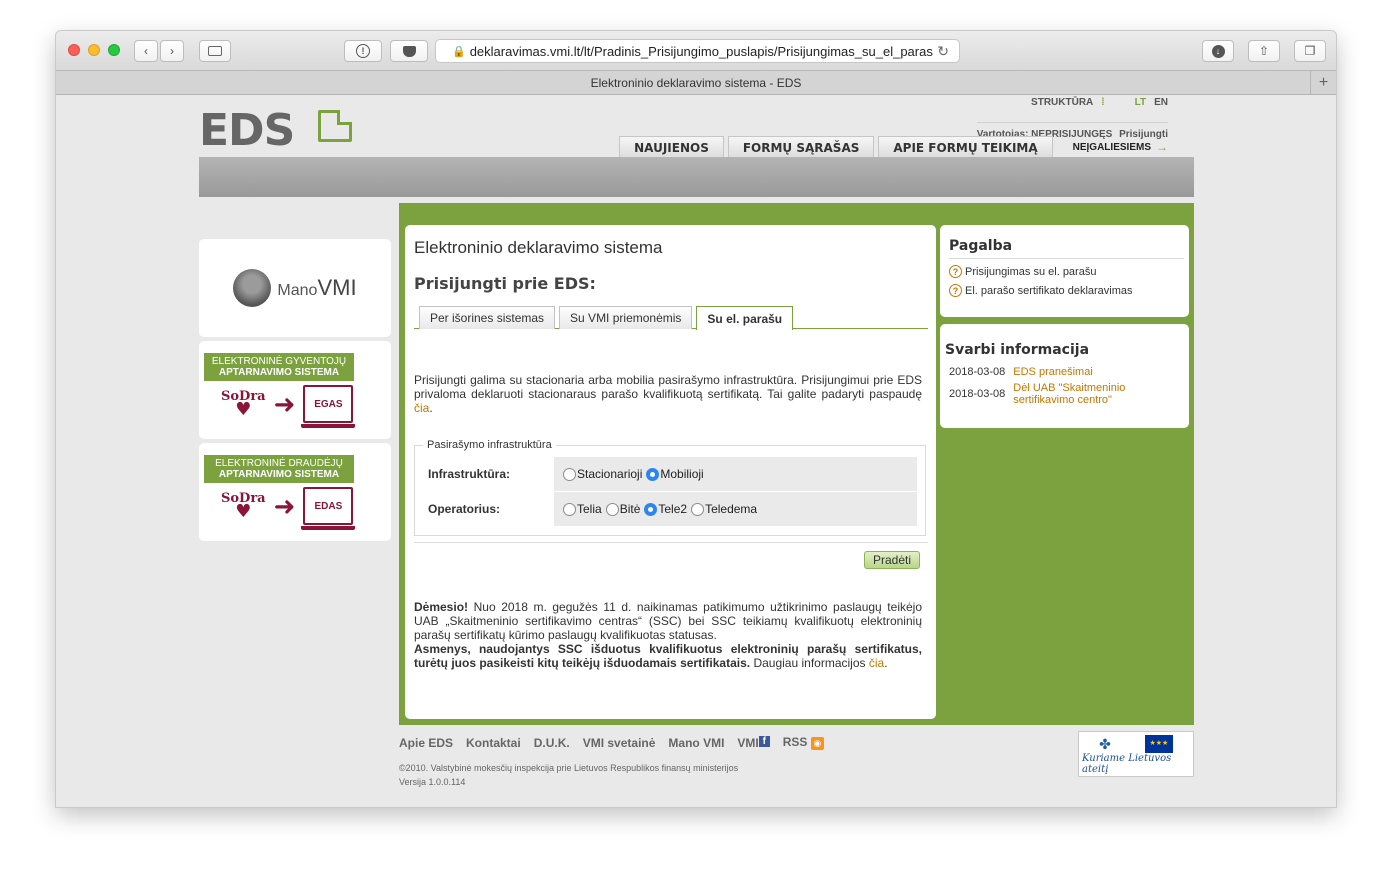 The image size is (1392, 885). Describe the element at coordinates (671, 147) in the screenshot. I see `nav-tab-news: NAUJIENOS` at that location.